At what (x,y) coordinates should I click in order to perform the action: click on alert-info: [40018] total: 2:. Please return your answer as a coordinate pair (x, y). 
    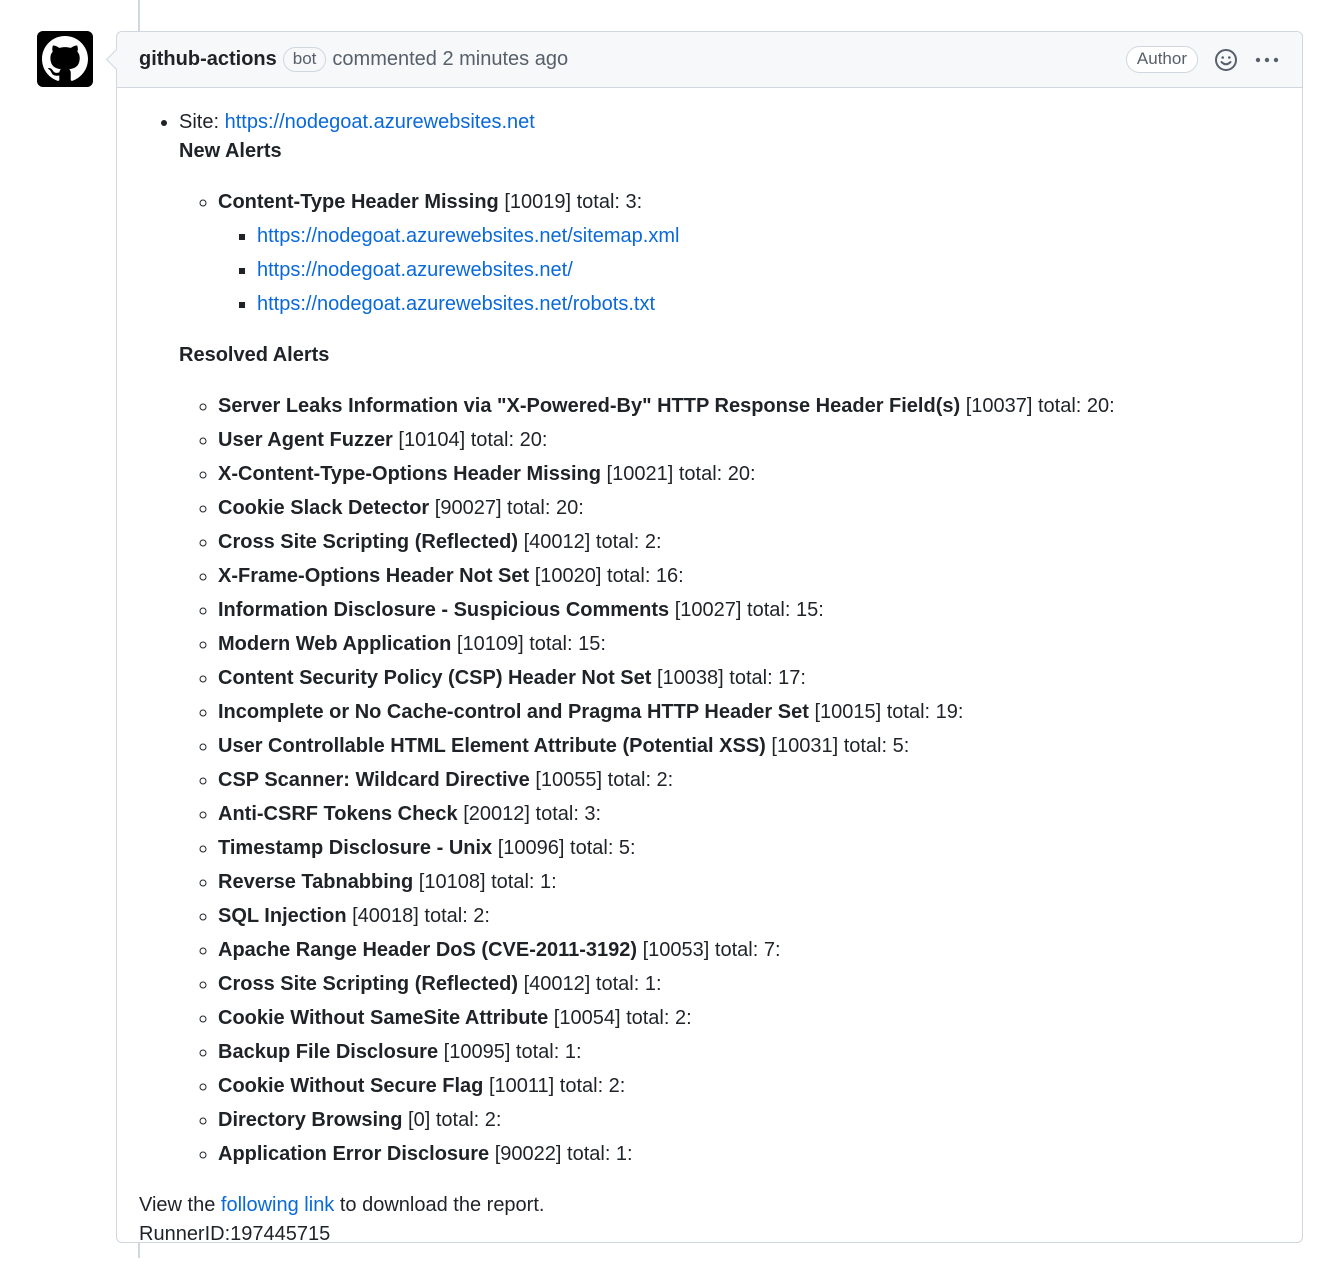
    Looking at the image, I should click on (421, 916).